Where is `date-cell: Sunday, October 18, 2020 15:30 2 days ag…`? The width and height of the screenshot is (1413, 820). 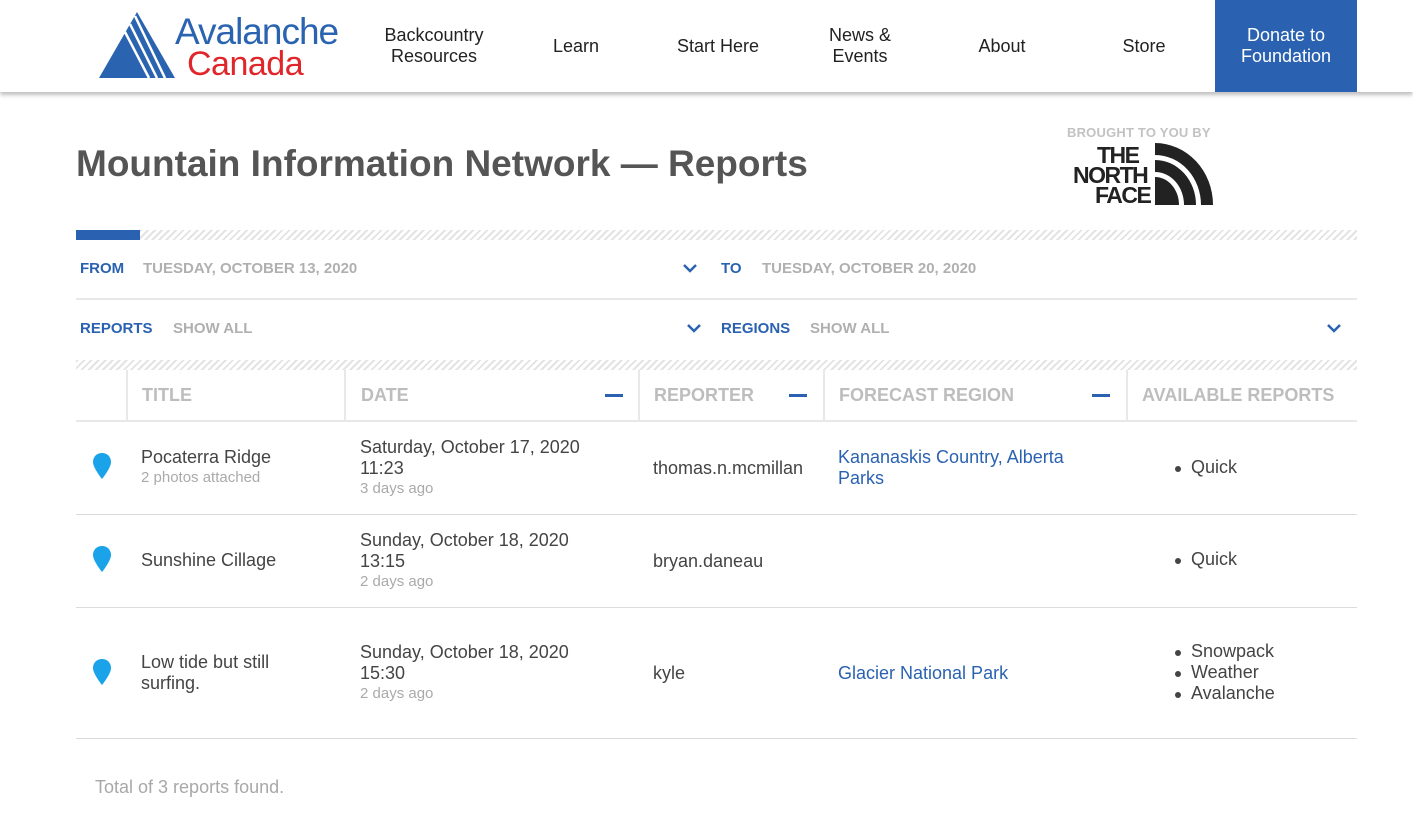 date-cell: Sunday, October 18, 2020 15:30 2 days ag… is located at coordinates (485, 673).